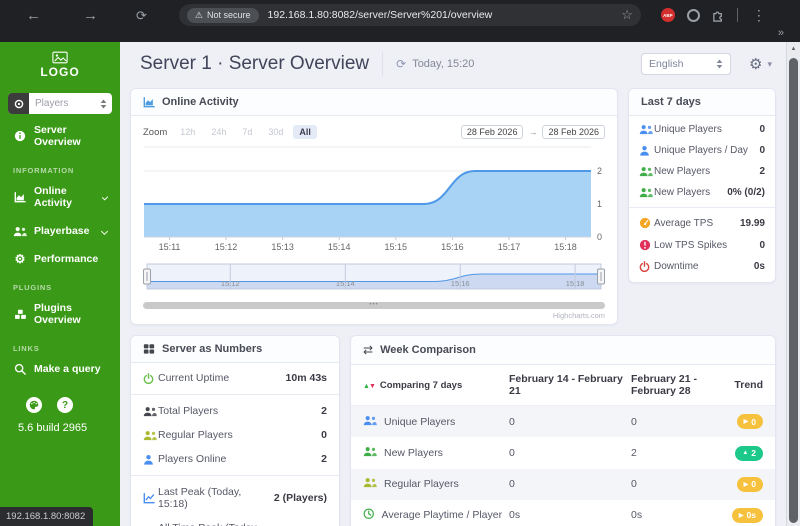 This screenshot has width=800, height=526. Describe the element at coordinates (369, 515) in the screenshot. I see `clock-icon` at that location.